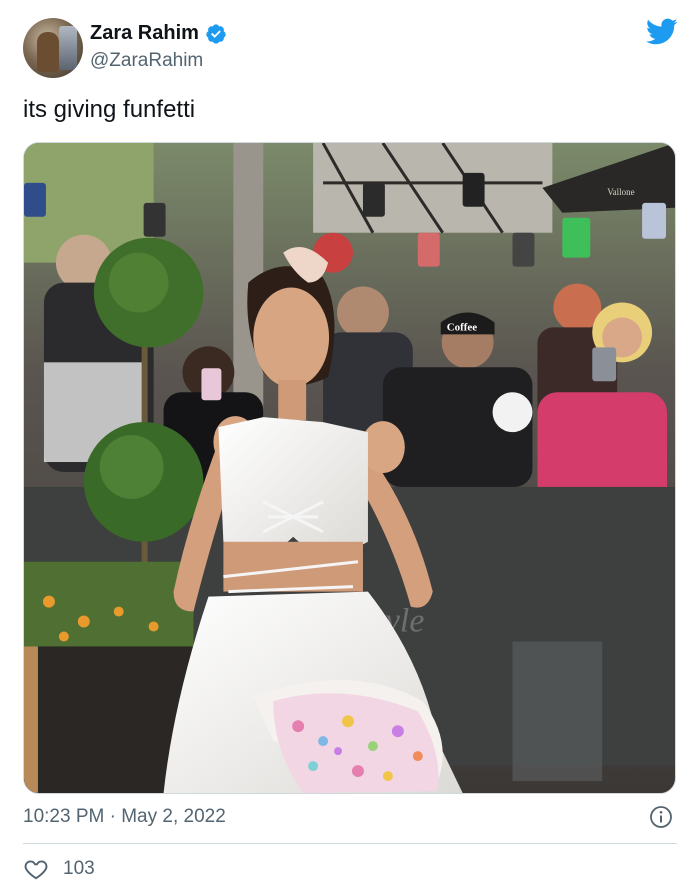 The height and width of the screenshot is (896, 700). What do you see at coordinates (146, 61) in the screenshot?
I see `author-handle: @ZaraRahim` at bounding box center [146, 61].